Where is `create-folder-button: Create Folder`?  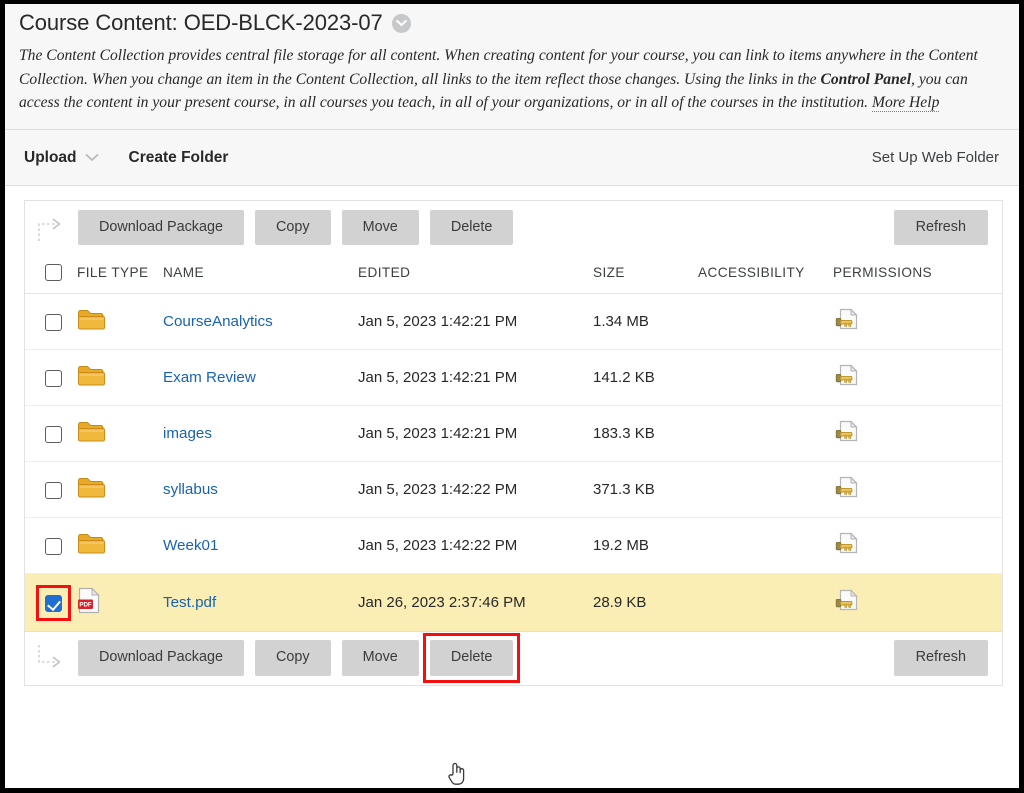
create-folder-button: Create Folder is located at coordinates (179, 158).